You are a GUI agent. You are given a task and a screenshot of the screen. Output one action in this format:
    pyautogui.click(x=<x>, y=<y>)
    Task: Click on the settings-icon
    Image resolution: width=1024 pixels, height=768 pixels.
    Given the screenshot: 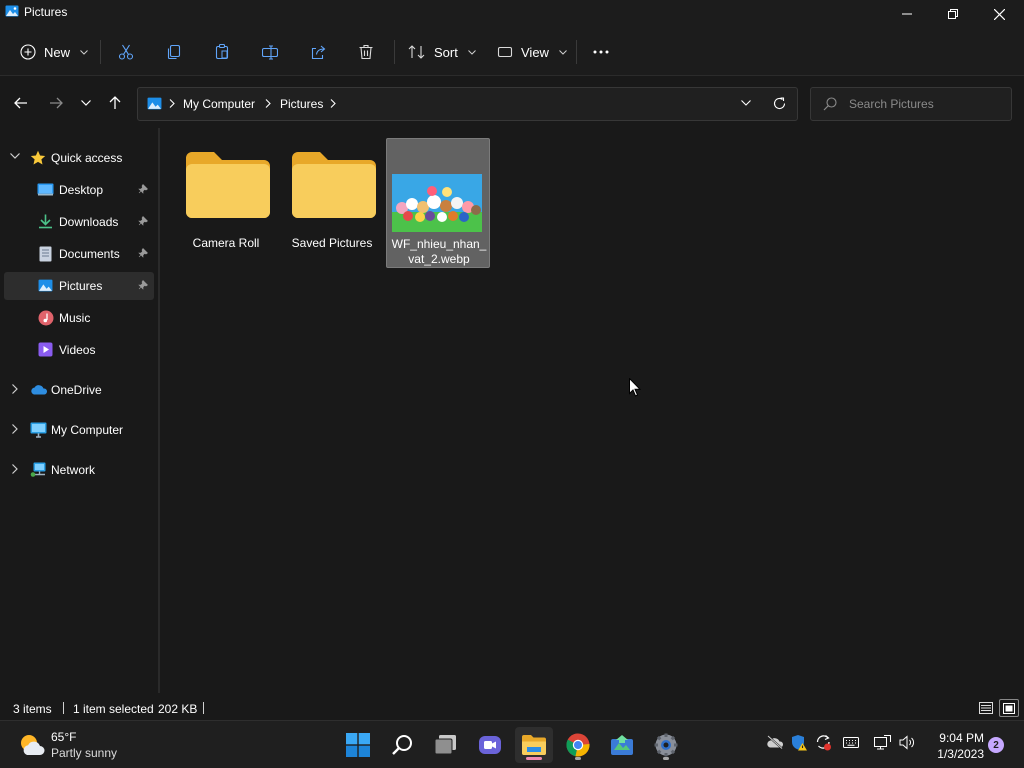 What is the action you would take?
    pyautogui.click(x=666, y=745)
    